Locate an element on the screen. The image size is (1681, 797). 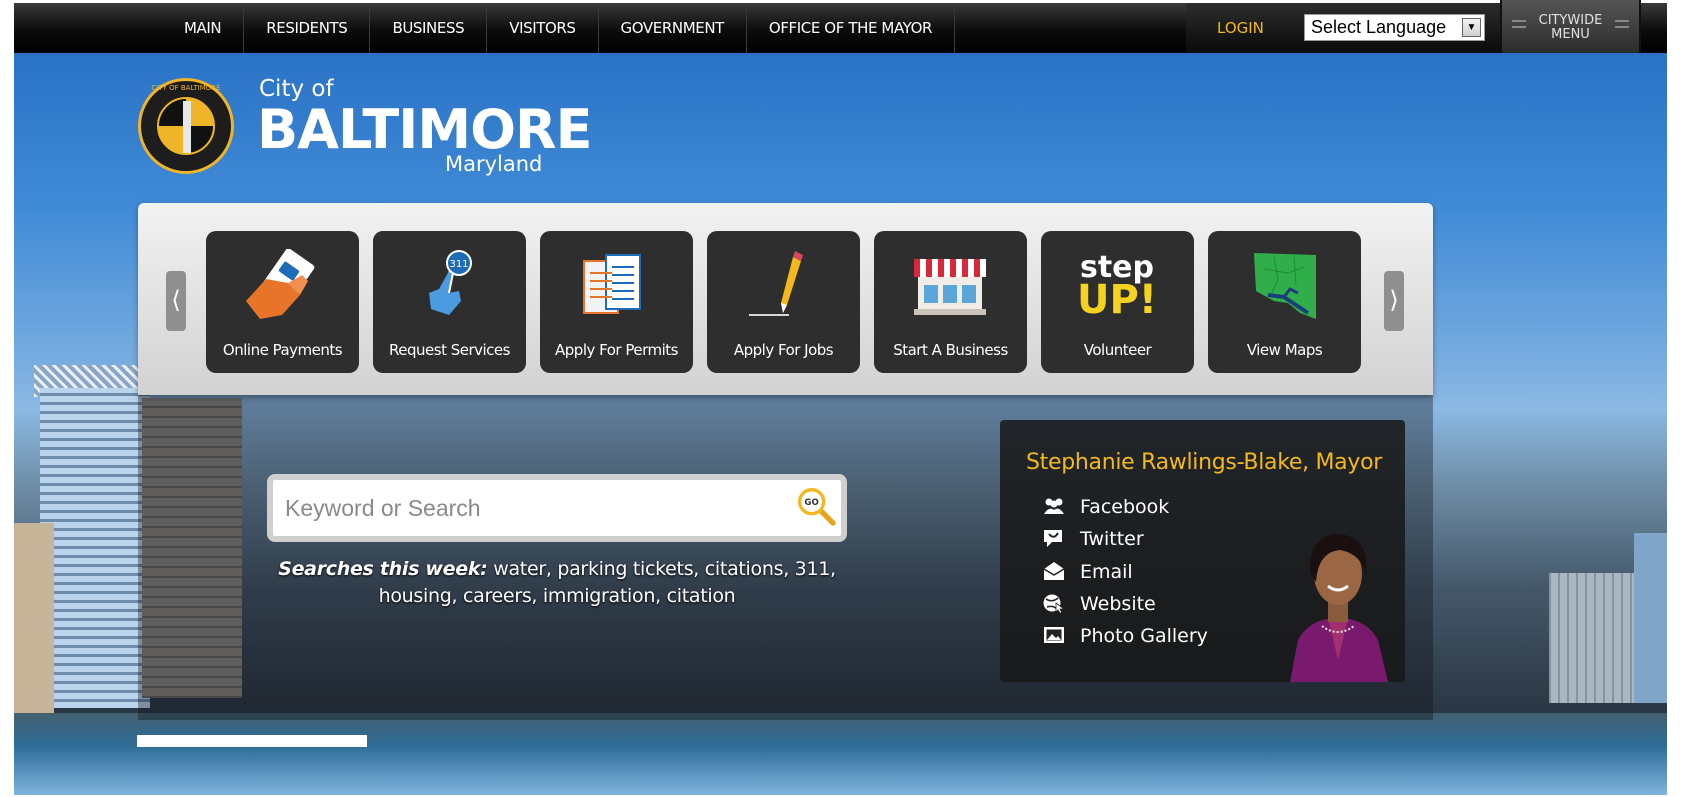
mayor-portrait is located at coordinates (1339, 608).